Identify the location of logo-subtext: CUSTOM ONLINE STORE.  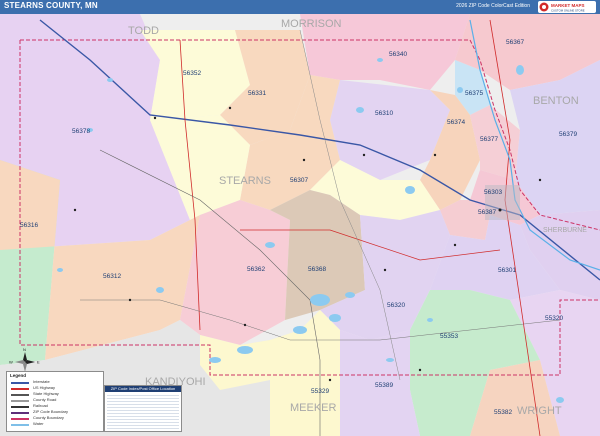
(568, 11).